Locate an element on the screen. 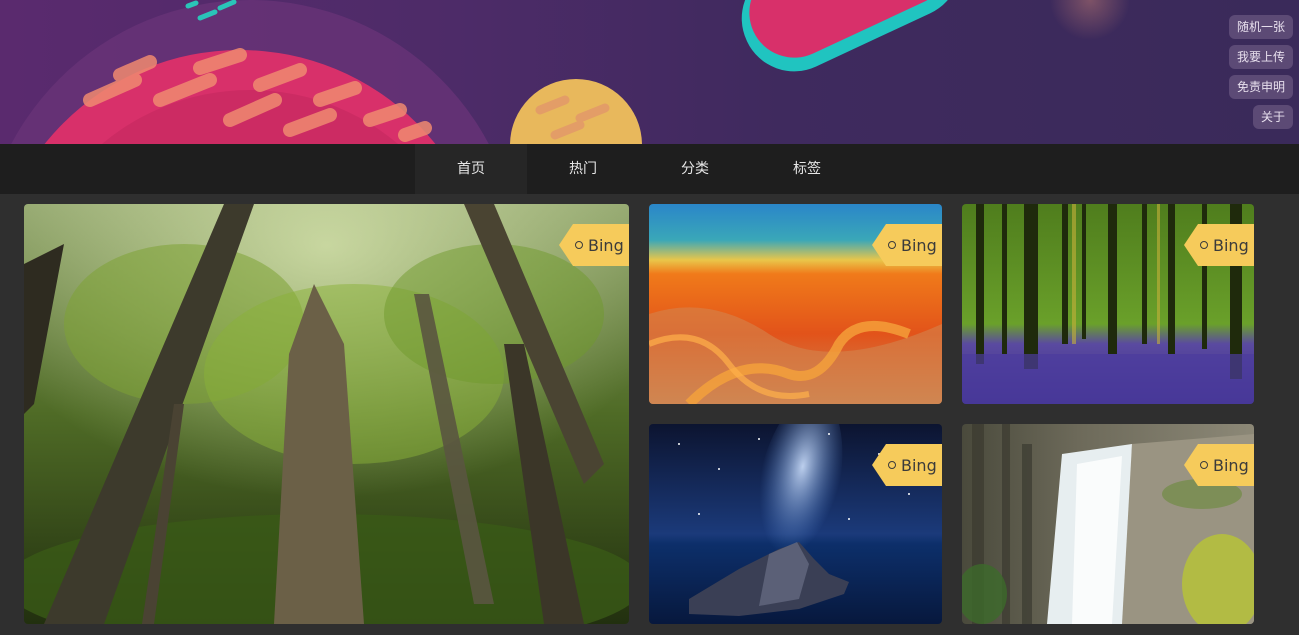 The height and width of the screenshot is (635, 1299). nav-item-home: 首页 is located at coordinates (471, 169).